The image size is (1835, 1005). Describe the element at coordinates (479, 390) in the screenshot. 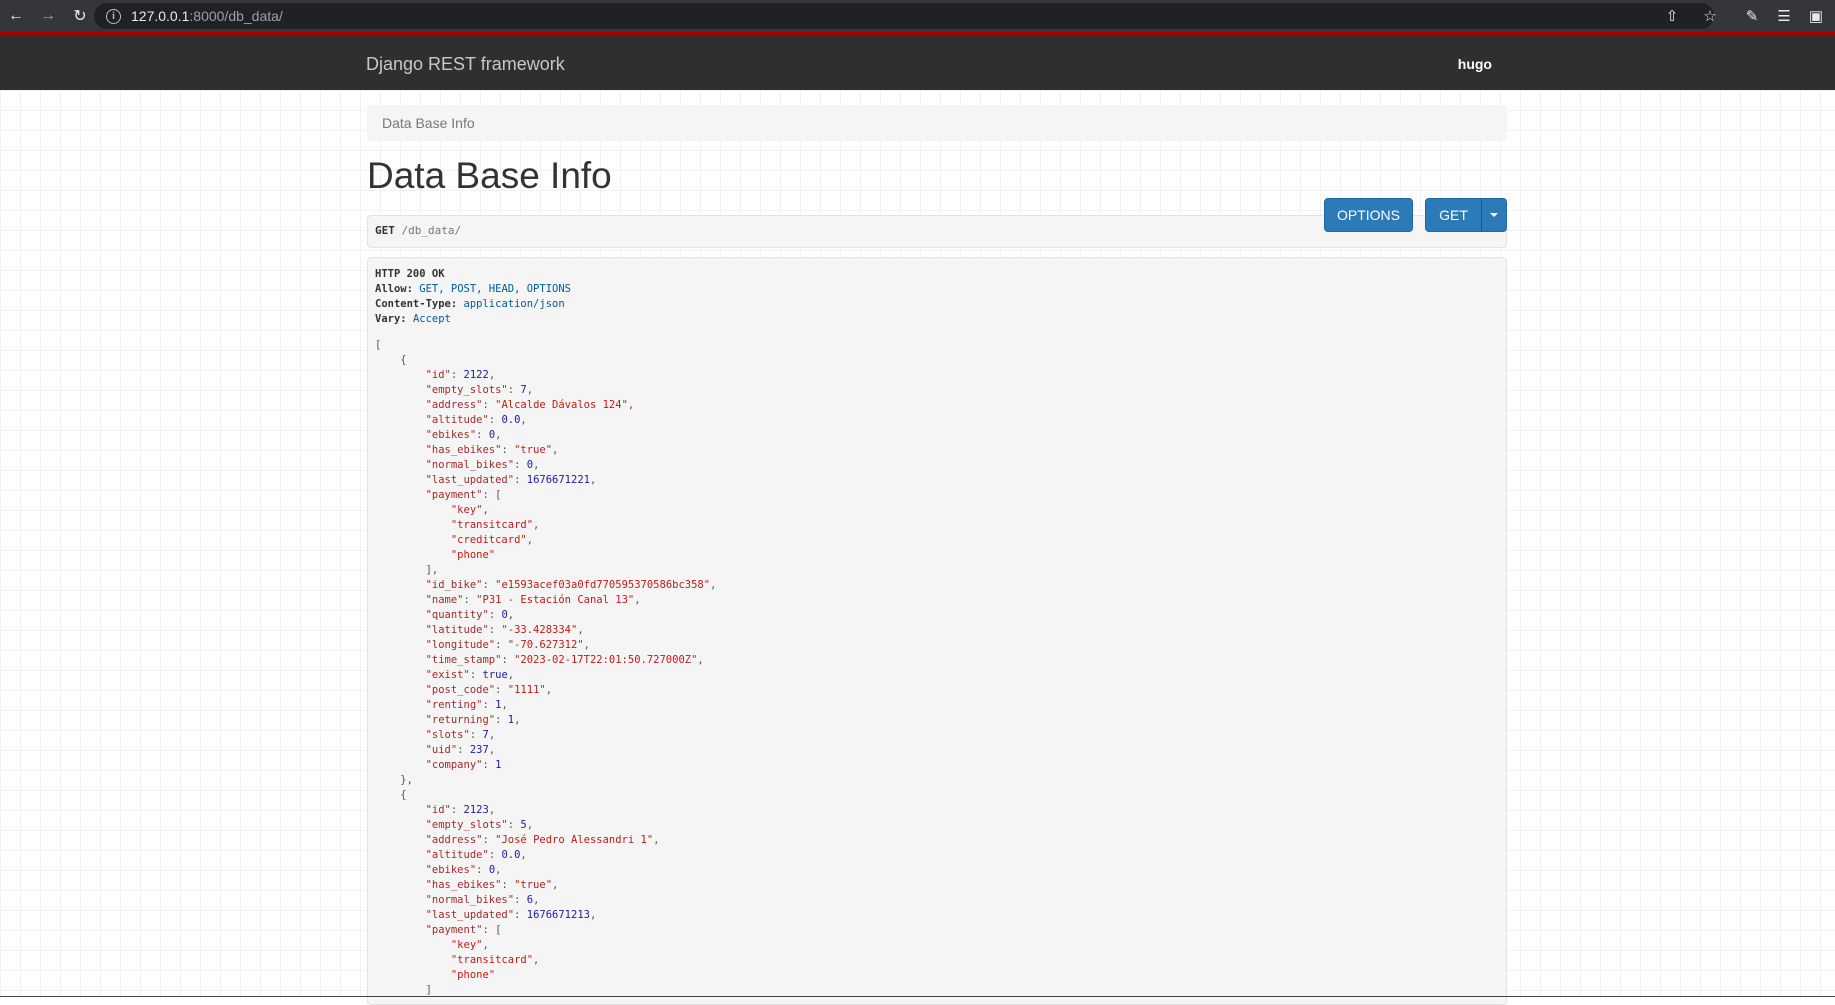

I see `json-key-empty_slots: "empty_slots": 7,` at that location.